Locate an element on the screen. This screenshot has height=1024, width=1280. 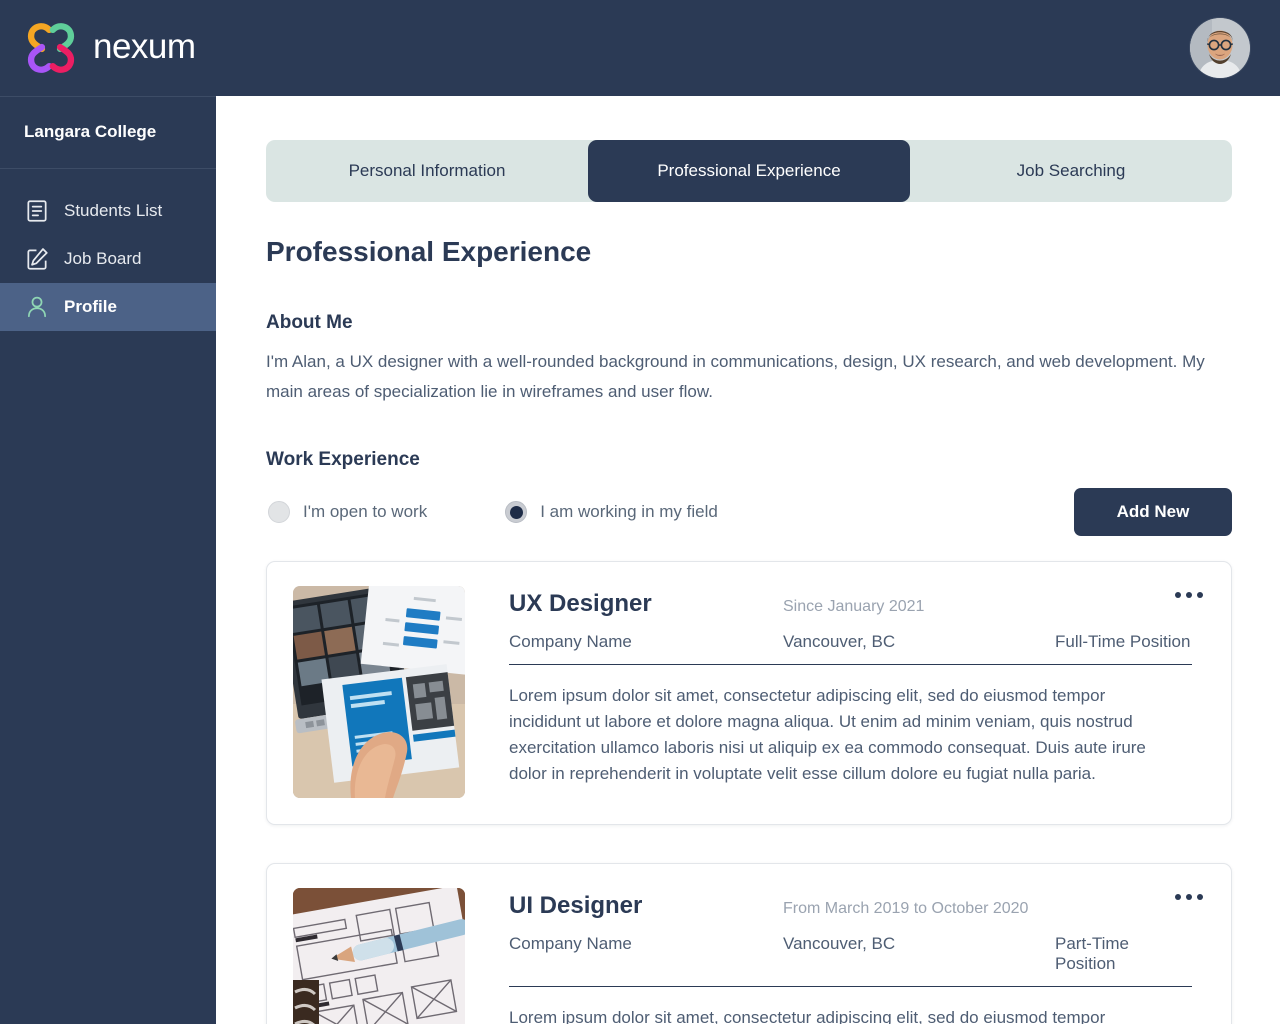
document-list-icon is located at coordinates (37, 211).